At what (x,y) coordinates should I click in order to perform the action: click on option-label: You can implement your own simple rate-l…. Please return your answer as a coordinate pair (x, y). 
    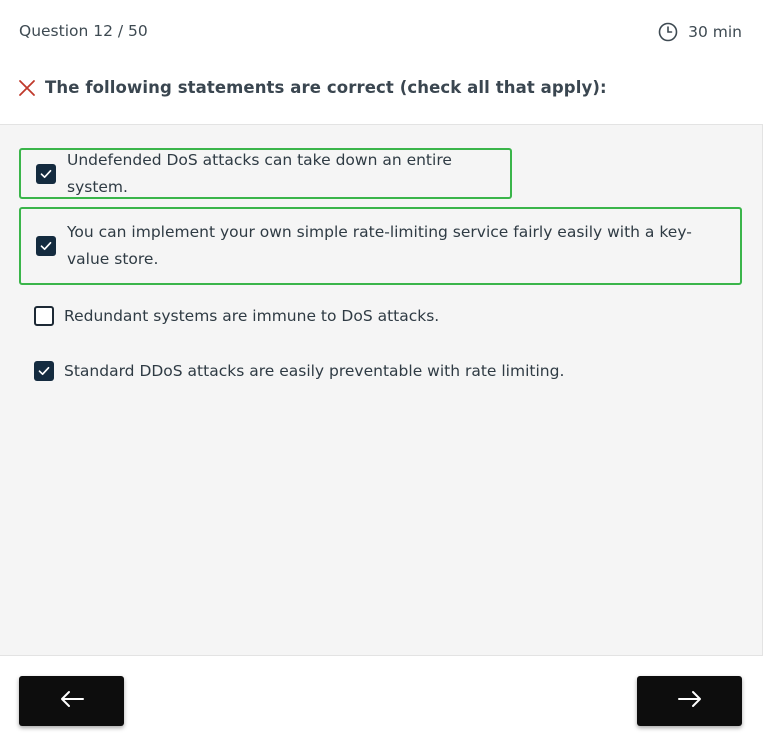
    Looking at the image, I should click on (379, 245).